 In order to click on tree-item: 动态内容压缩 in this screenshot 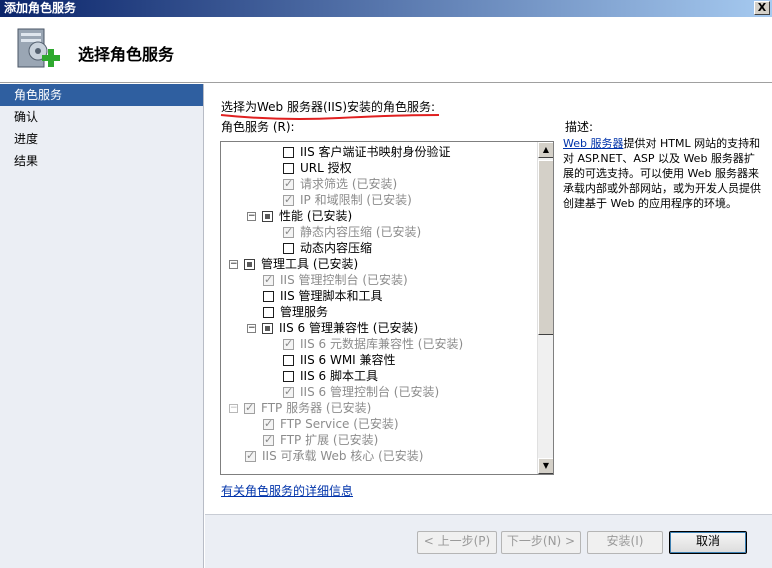, I will do `click(327, 248)`.